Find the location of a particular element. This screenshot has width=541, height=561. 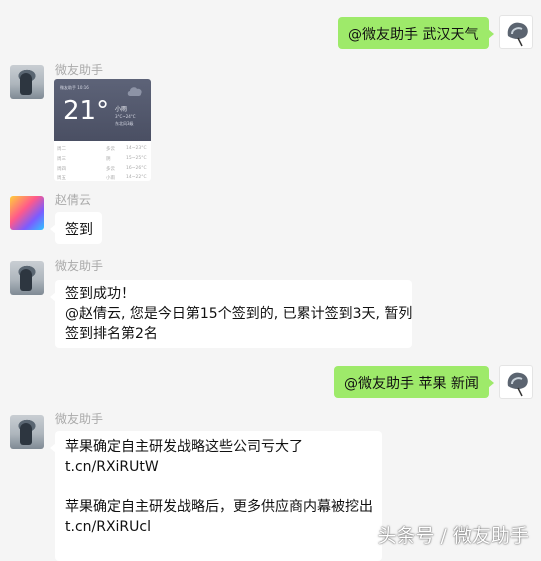

message-line: 签到排名第2名 is located at coordinates (111, 334).